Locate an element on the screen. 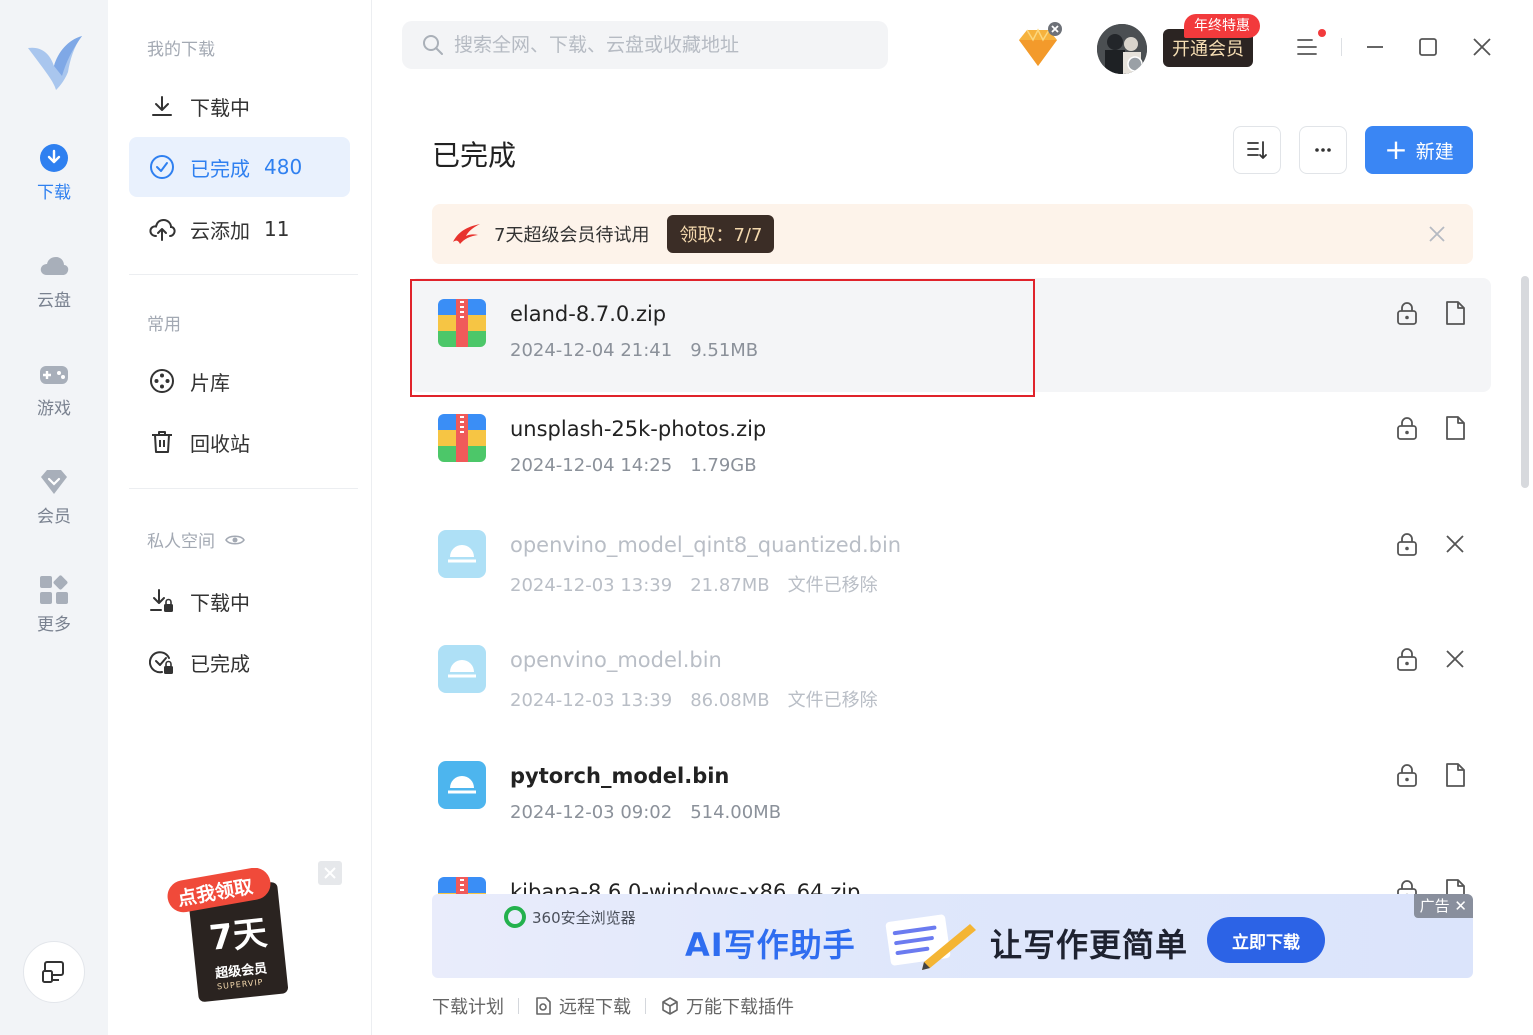 This screenshot has width=1533, height=1035. more-dots-icon is located at coordinates (1323, 150).